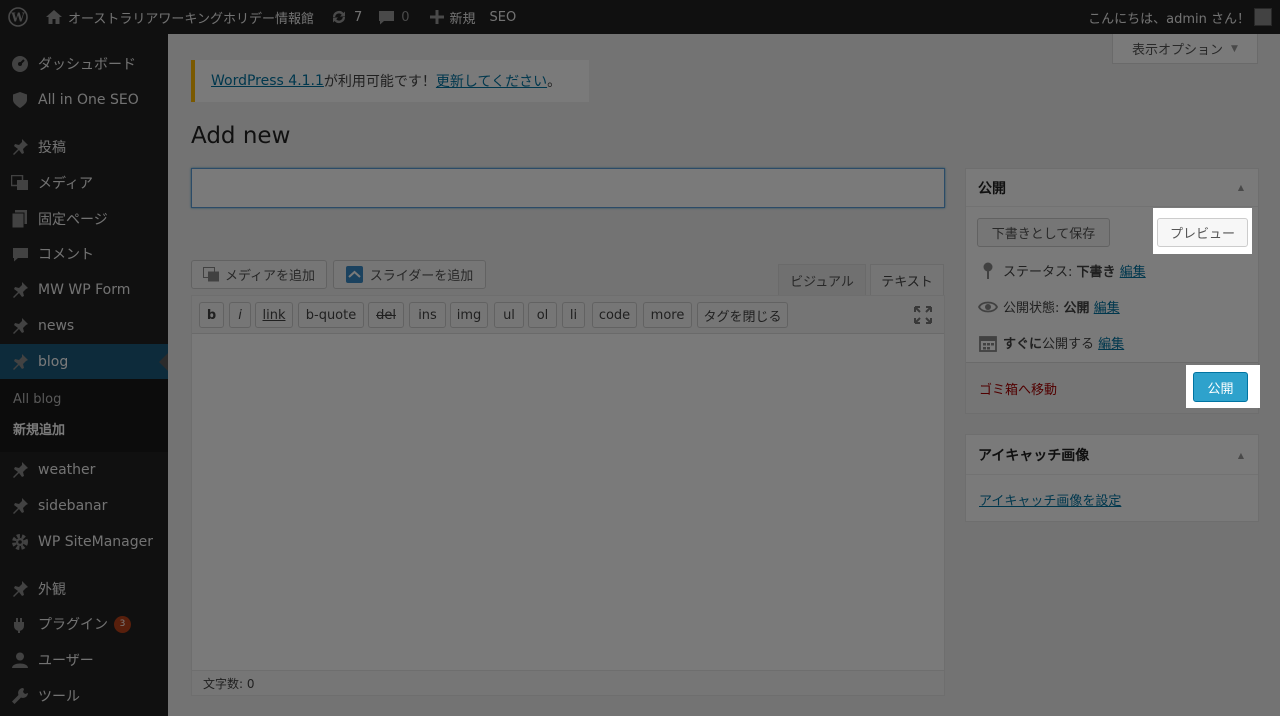 This screenshot has width=1280, height=716. What do you see at coordinates (988, 307) in the screenshot?
I see `eye-icon` at bounding box center [988, 307].